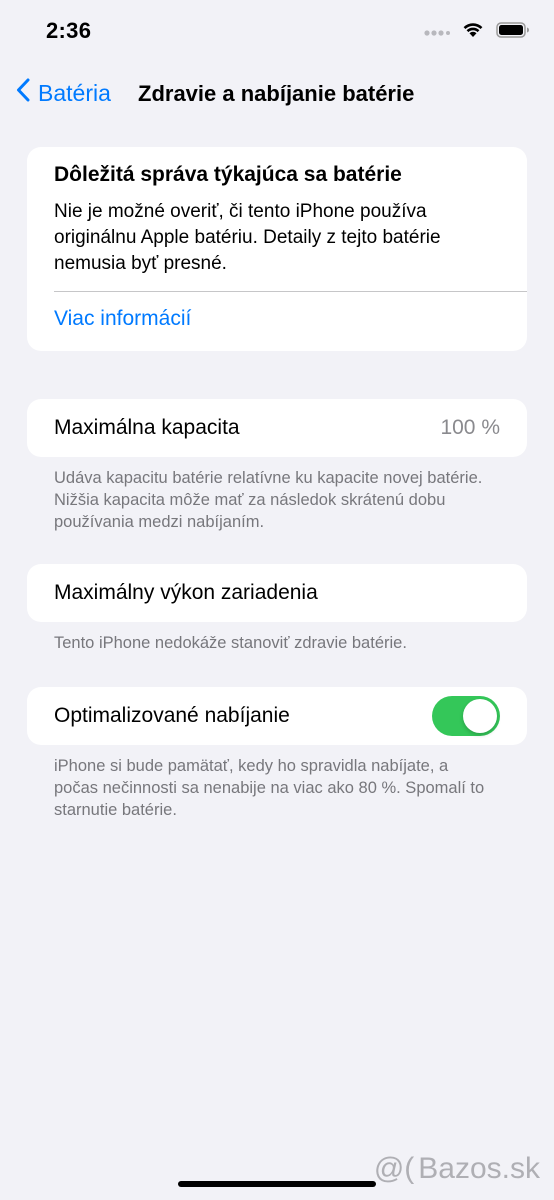 The width and height of the screenshot is (554, 1200). I want to click on more-info-link: Viac informácií, so click(122, 319).